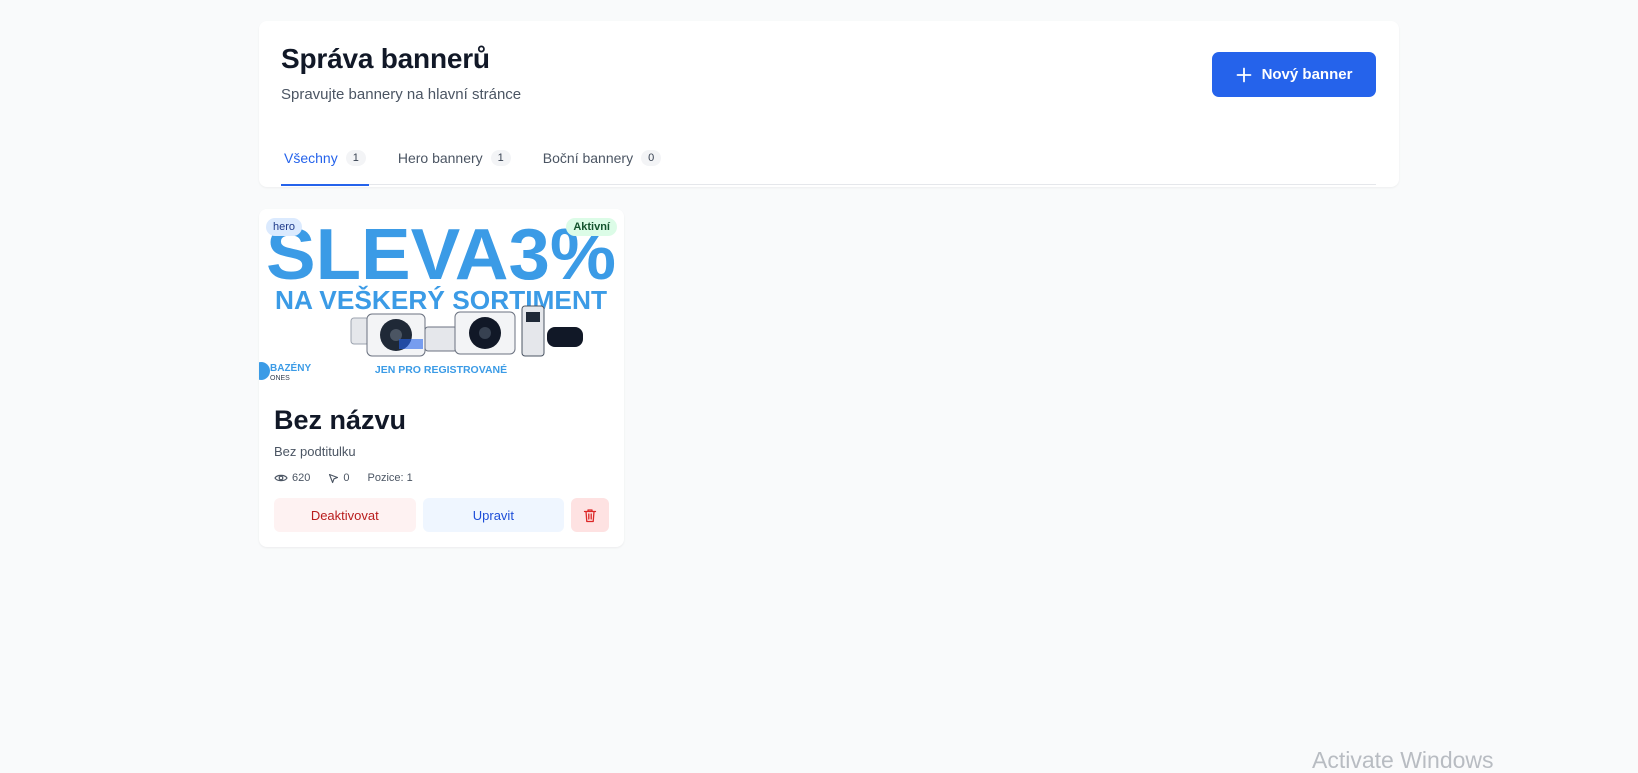 Image resolution: width=1638 pixels, height=773 pixels. I want to click on eye-icon, so click(281, 478).